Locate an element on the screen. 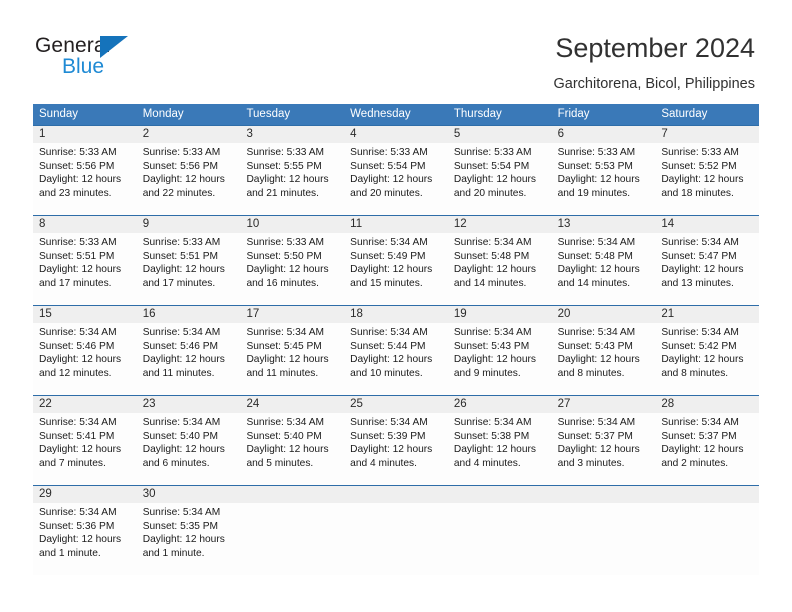  day-number: 16 is located at coordinates (189, 314).